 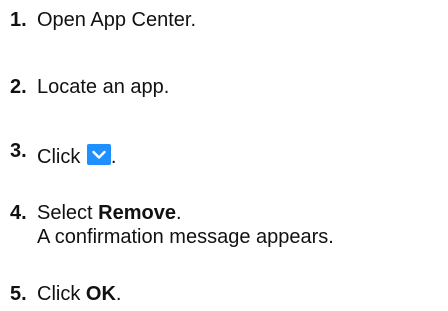 I want to click on step-text: Locate an app., so click(x=103, y=87).